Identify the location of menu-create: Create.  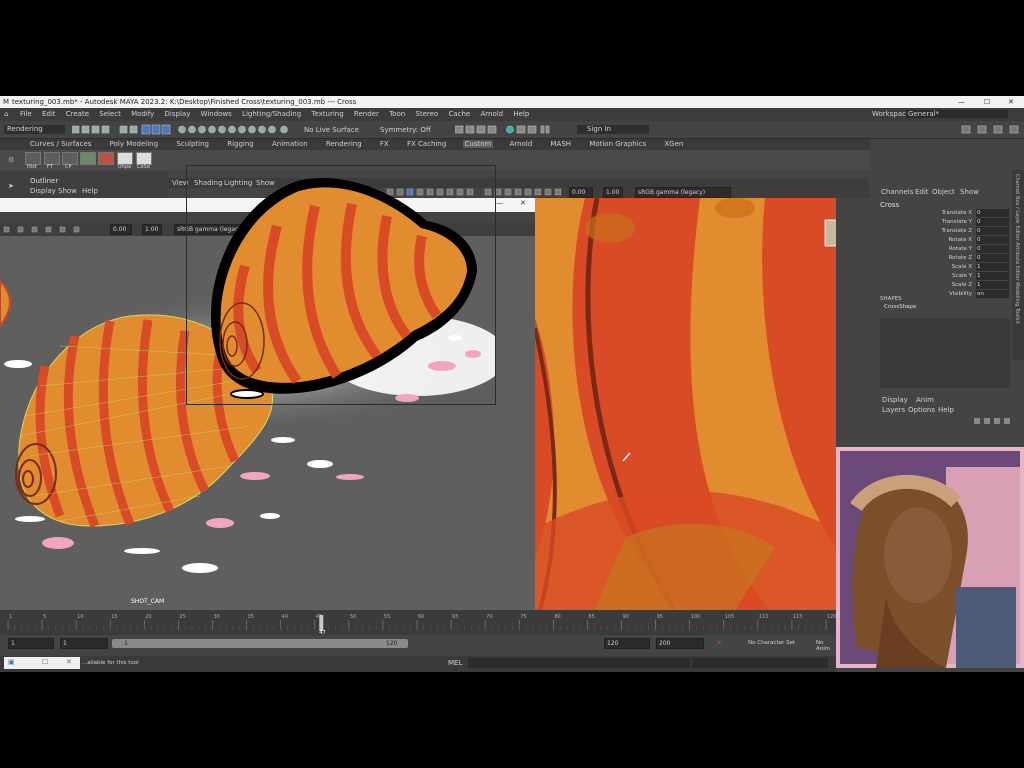
(77, 114).